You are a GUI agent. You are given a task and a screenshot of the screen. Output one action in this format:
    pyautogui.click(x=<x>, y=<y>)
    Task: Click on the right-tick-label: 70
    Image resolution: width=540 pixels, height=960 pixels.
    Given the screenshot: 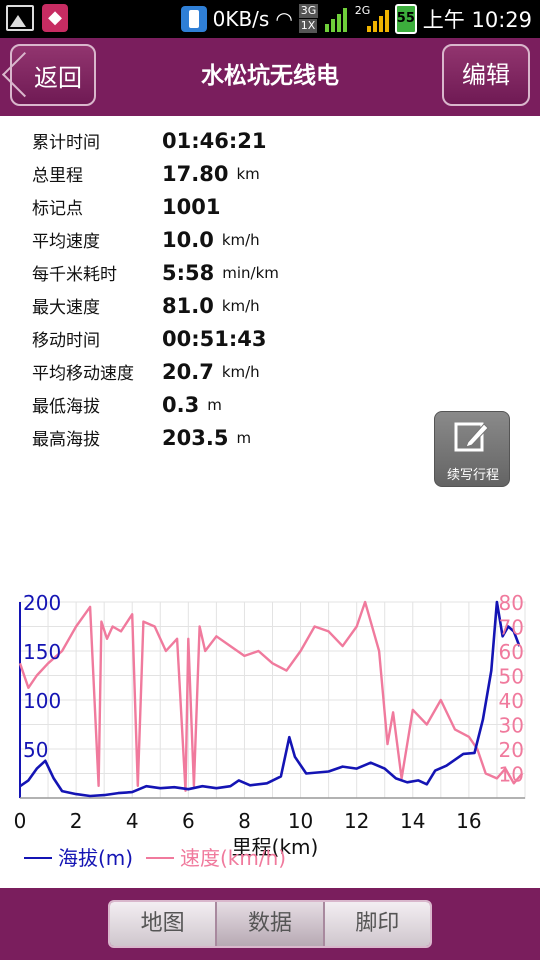 What is the action you would take?
    pyautogui.click(x=511, y=628)
    